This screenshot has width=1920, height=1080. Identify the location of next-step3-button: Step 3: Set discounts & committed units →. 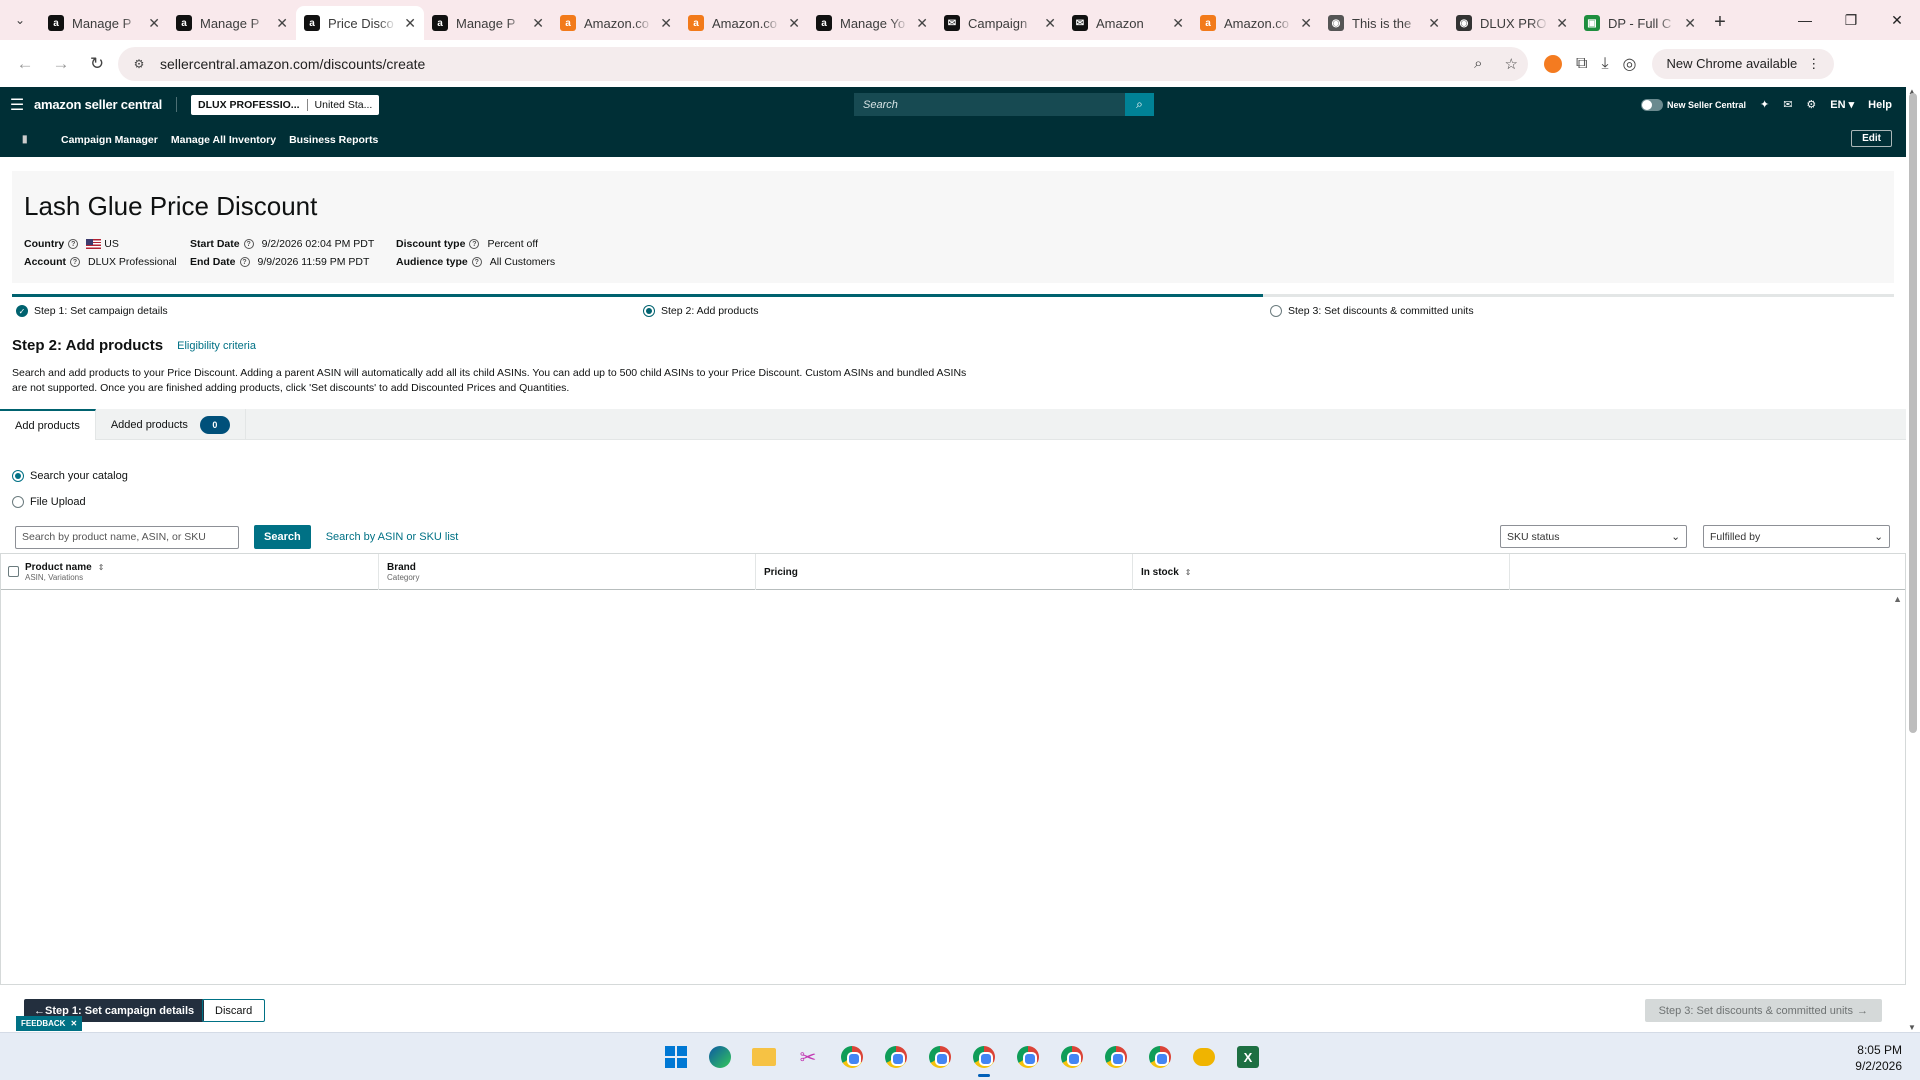
(1763, 1010).